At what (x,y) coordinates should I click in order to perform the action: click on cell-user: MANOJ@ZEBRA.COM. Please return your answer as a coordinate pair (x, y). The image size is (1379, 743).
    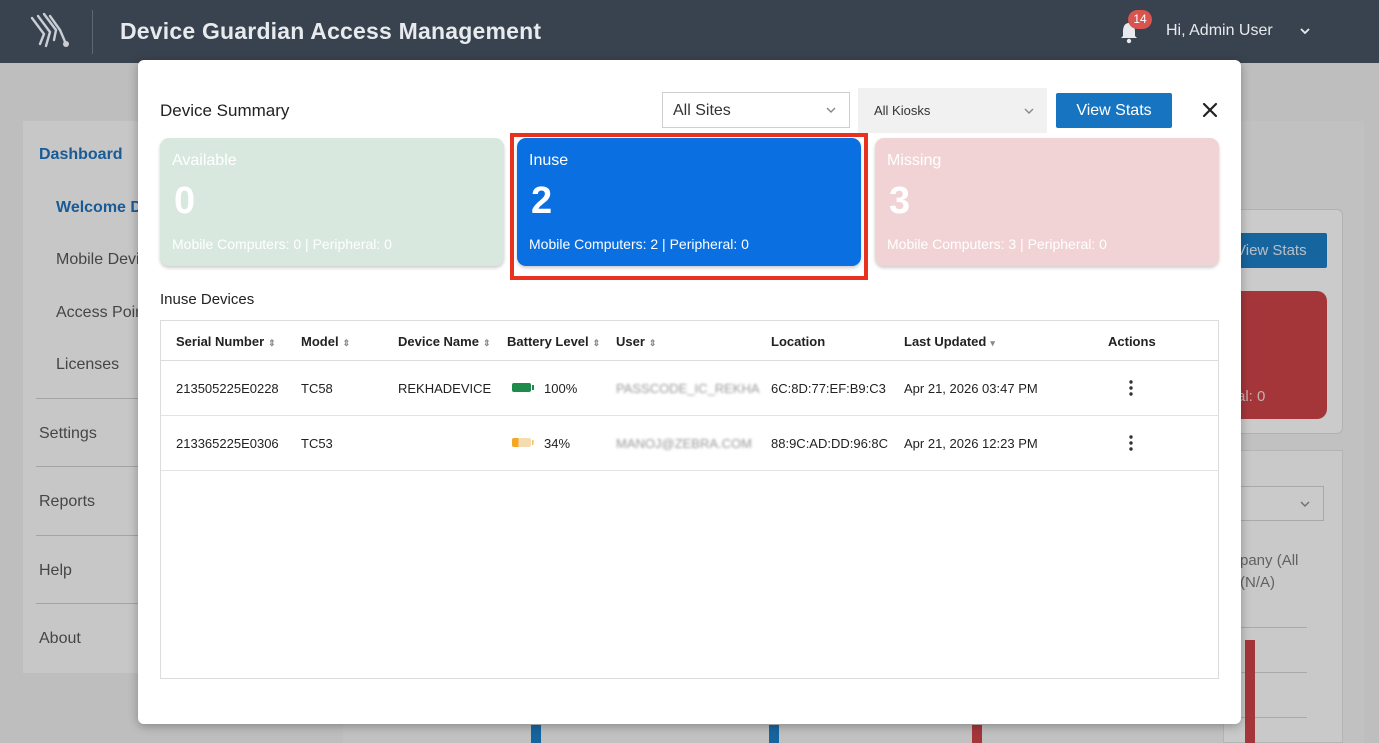
    Looking at the image, I should click on (684, 443).